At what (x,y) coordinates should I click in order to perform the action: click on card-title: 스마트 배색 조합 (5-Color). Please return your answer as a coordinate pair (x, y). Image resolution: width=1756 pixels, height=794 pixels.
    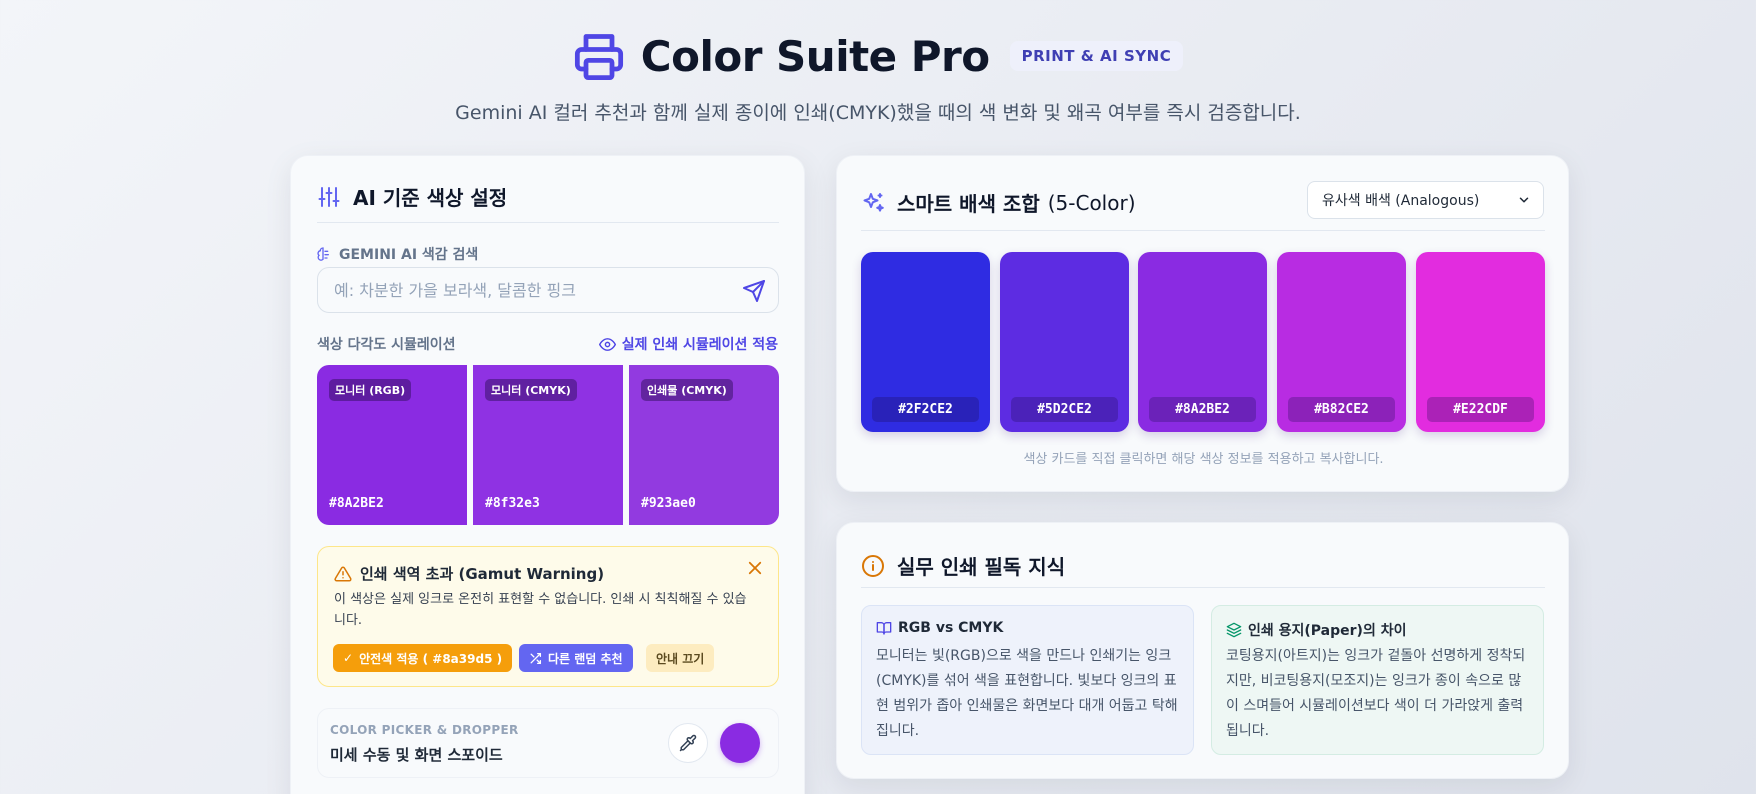
    Looking at the image, I should click on (998, 202).